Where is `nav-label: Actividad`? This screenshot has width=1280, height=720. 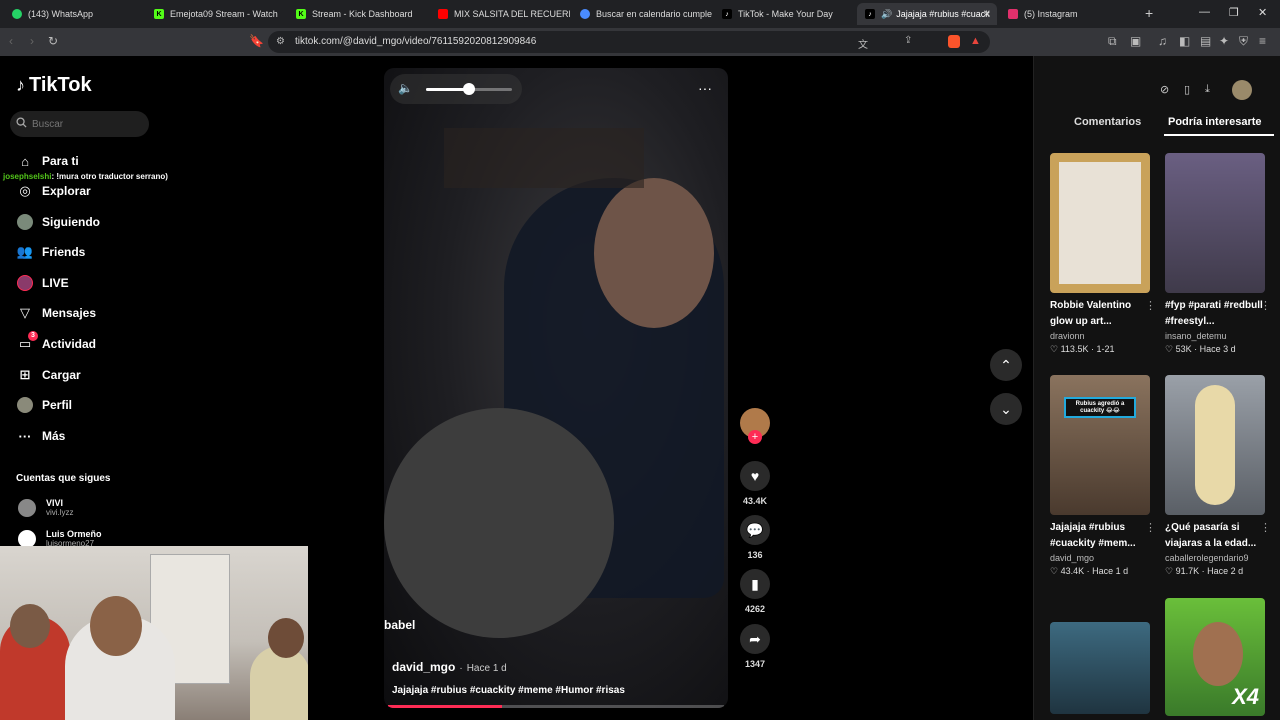
nav-label: Actividad is located at coordinates (69, 344).